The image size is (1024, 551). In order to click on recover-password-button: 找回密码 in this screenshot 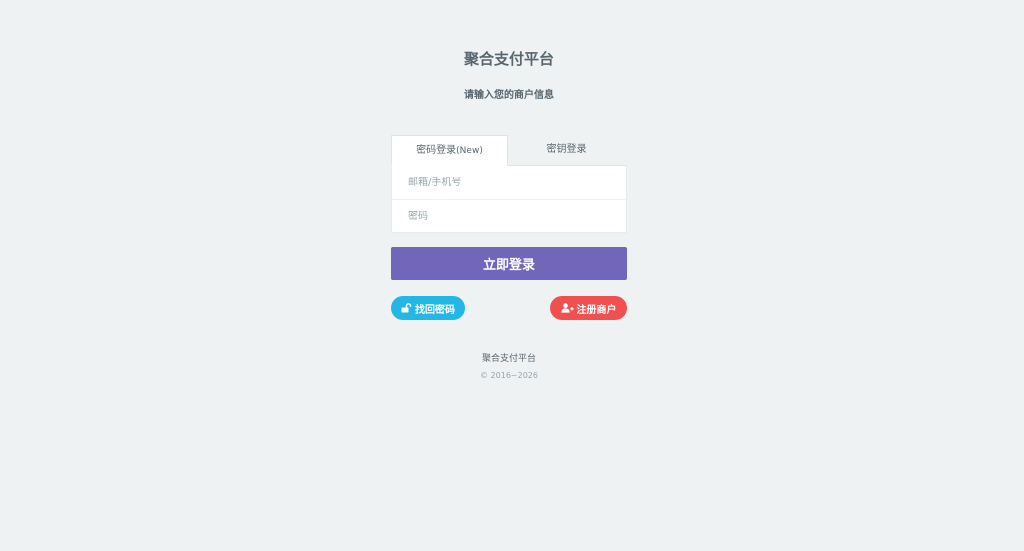, I will do `click(428, 308)`.